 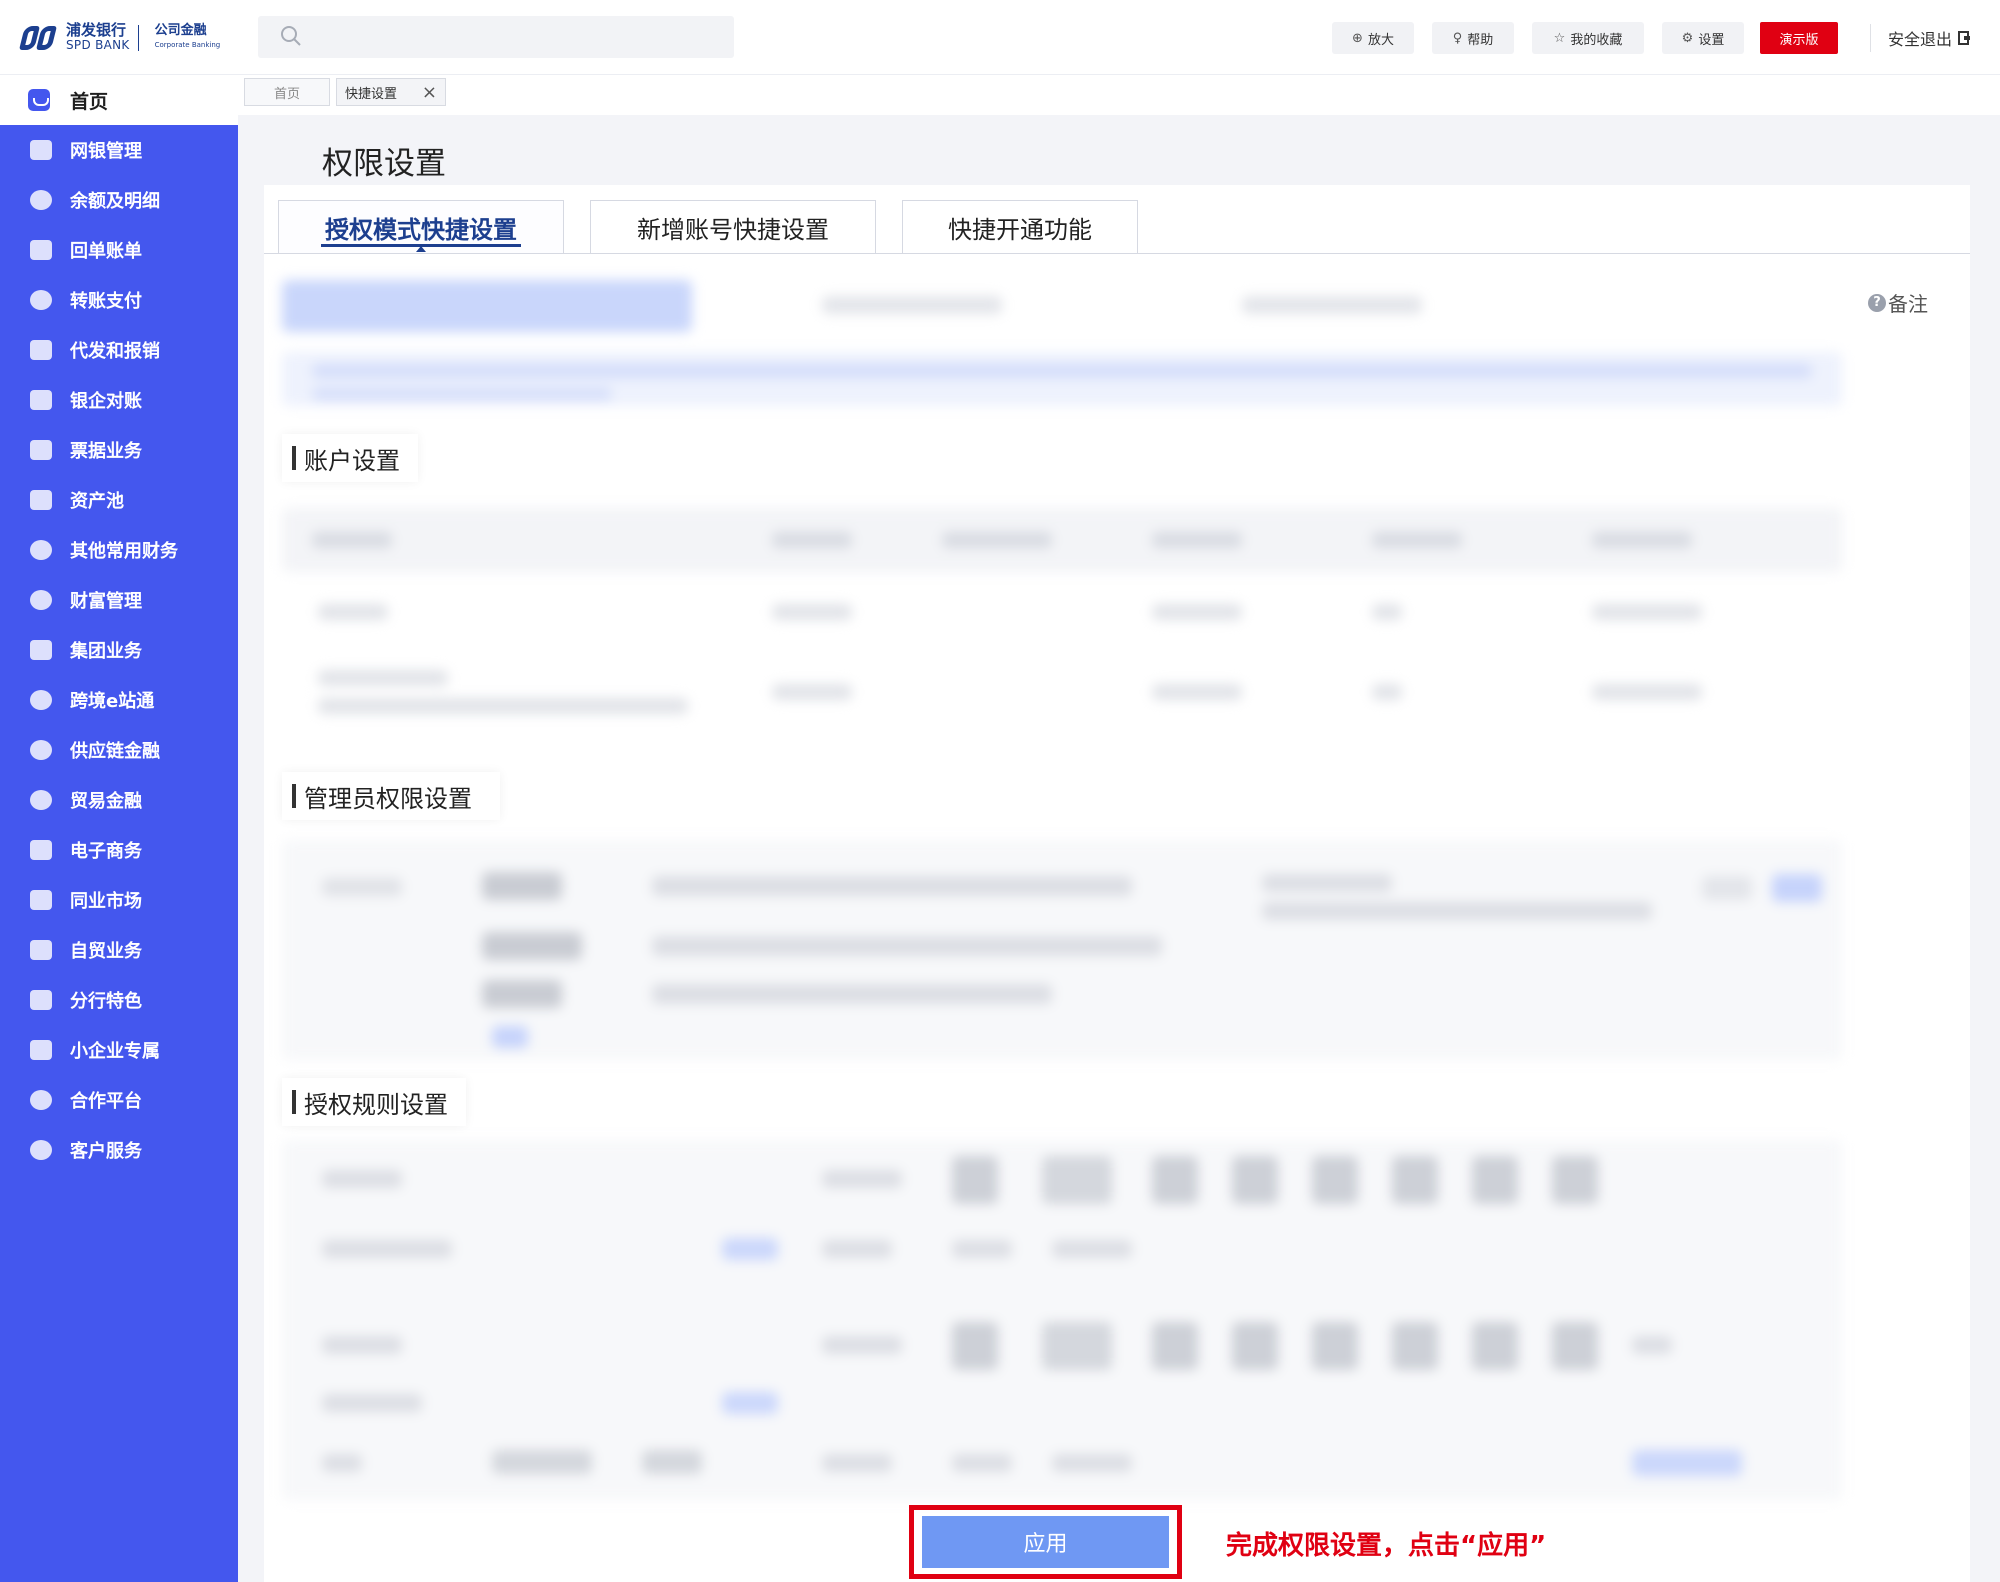 I want to click on globe-icon, so click(x=41, y=700).